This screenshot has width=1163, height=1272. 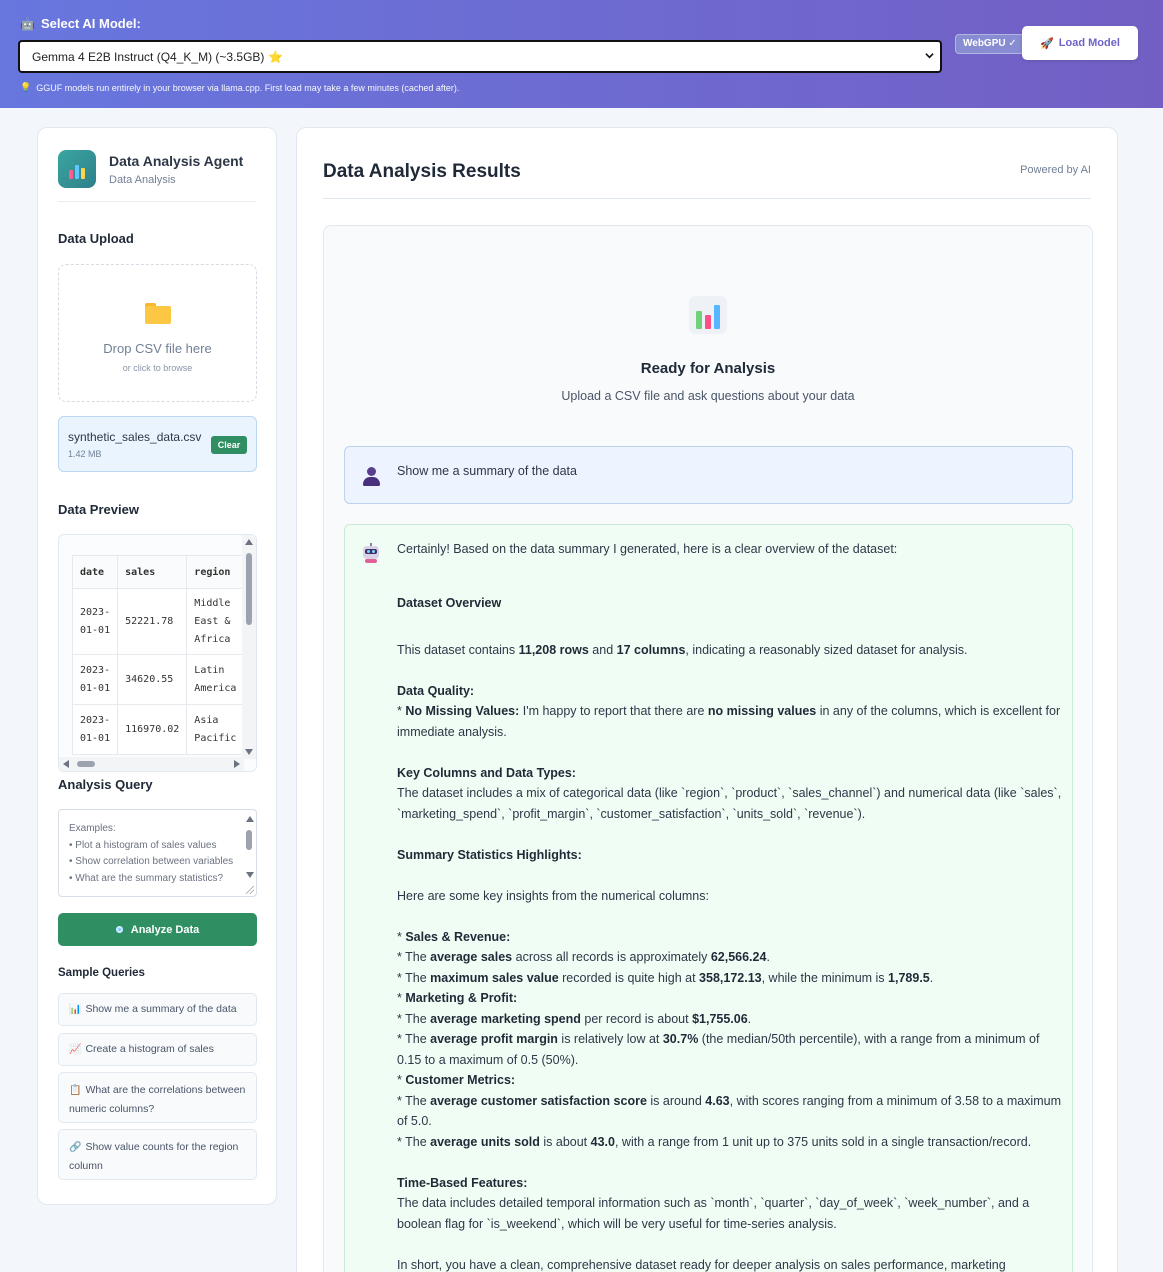 I want to click on analyze-data-button: Analyze Data, so click(x=157, y=929).